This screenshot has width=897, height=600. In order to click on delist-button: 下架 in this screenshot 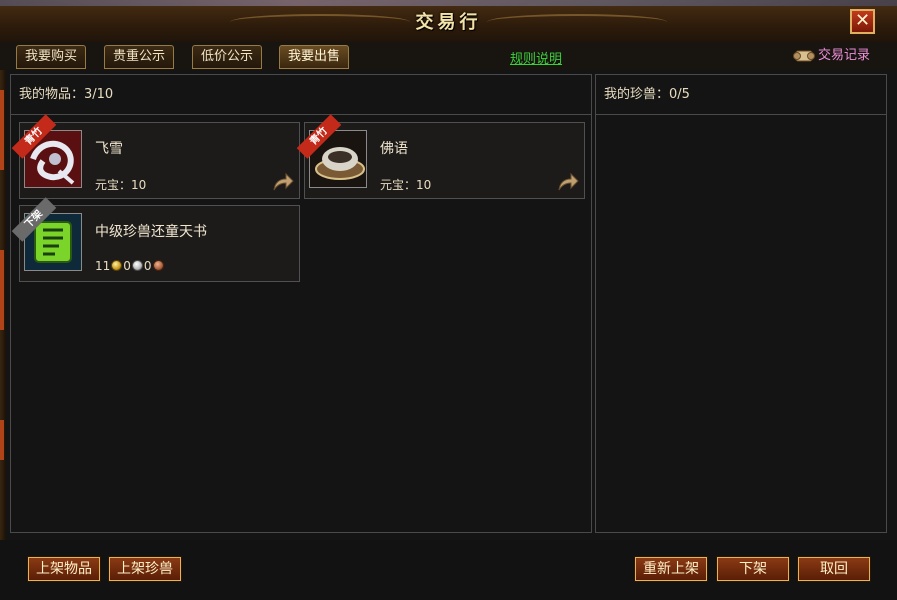, I will do `click(753, 569)`.